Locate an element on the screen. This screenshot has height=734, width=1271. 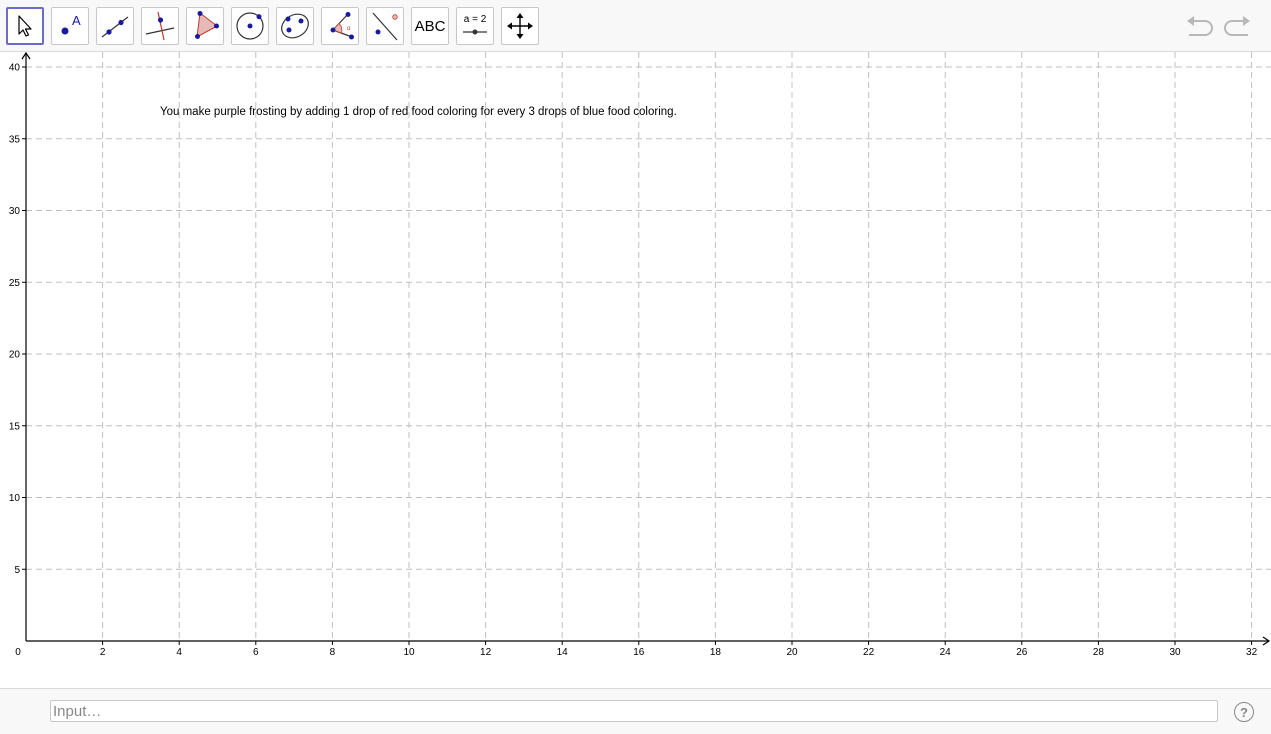
x-tick-label: 30 is located at coordinates (1175, 652).